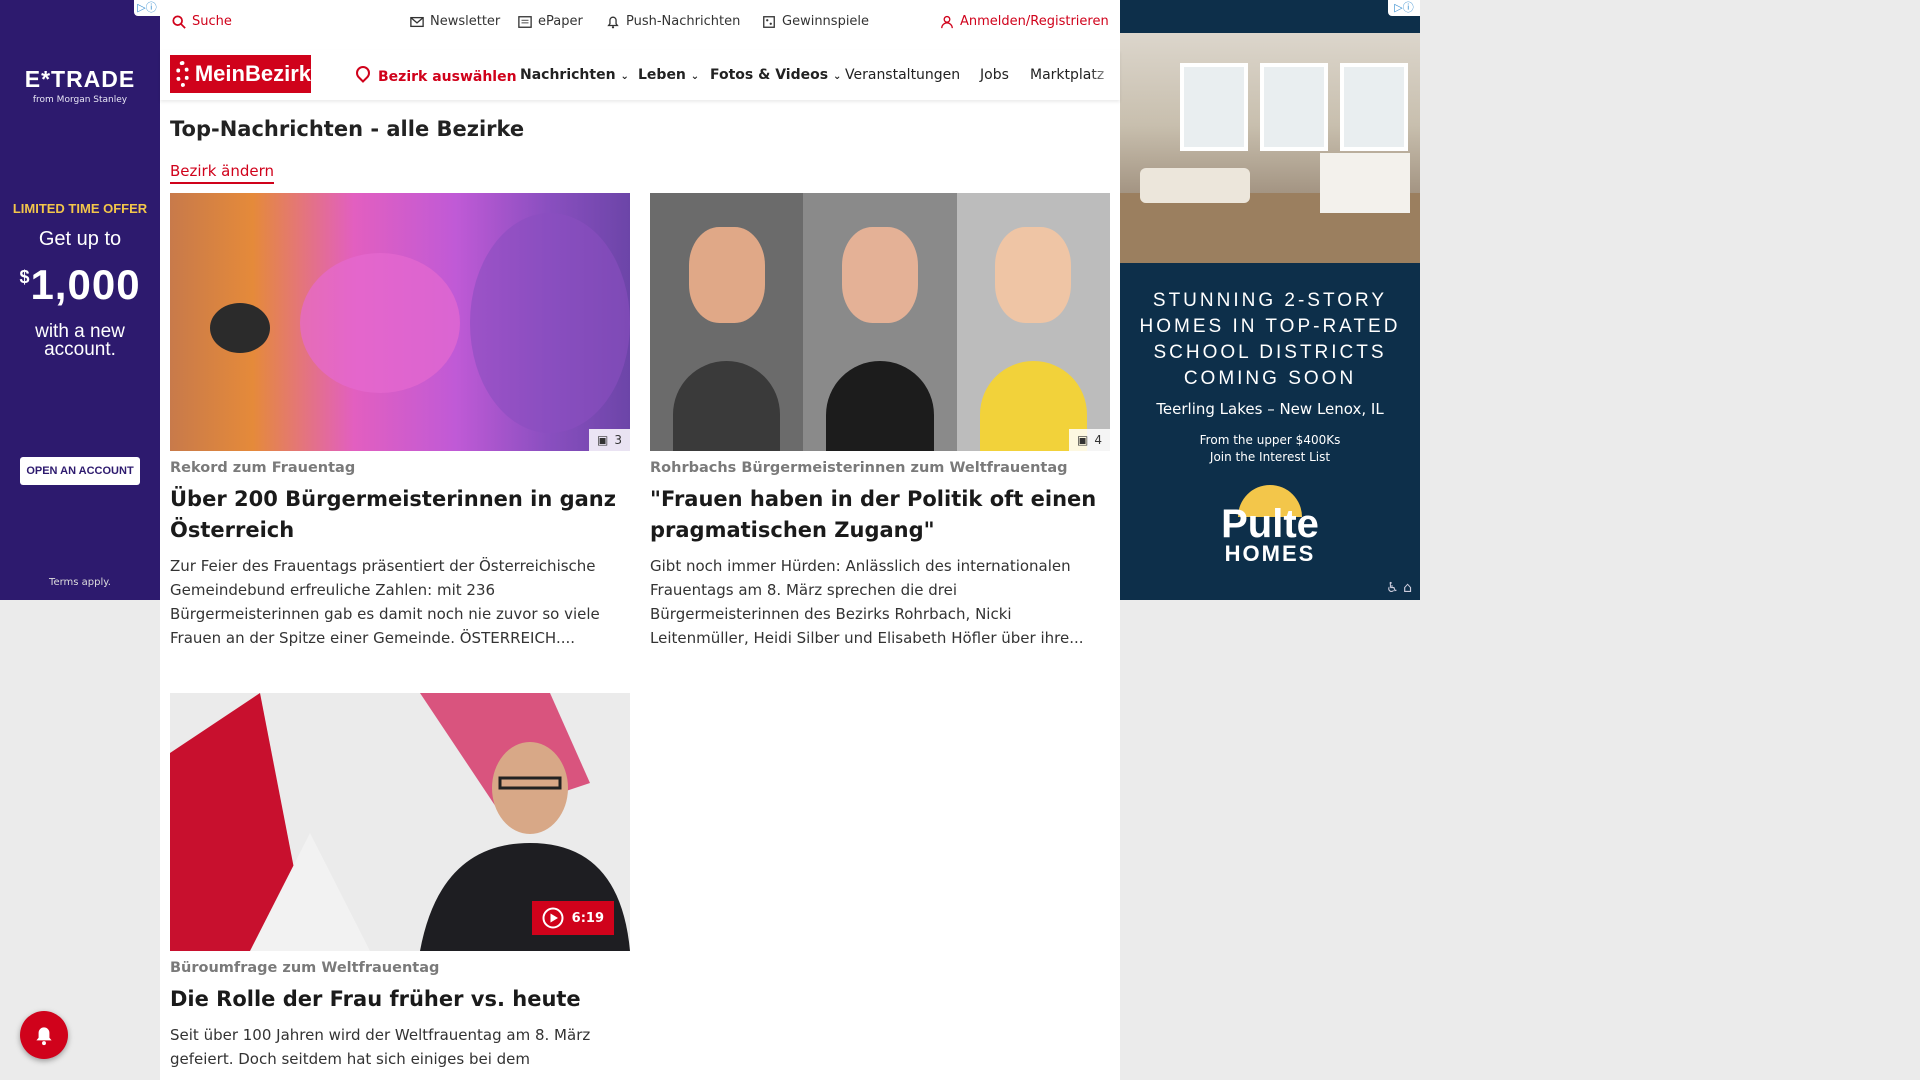 The width and height of the screenshot is (1920, 1080). Describe the element at coordinates (1270, 457) in the screenshot. I see `ad-interest-link: Join the Interest List` at that location.